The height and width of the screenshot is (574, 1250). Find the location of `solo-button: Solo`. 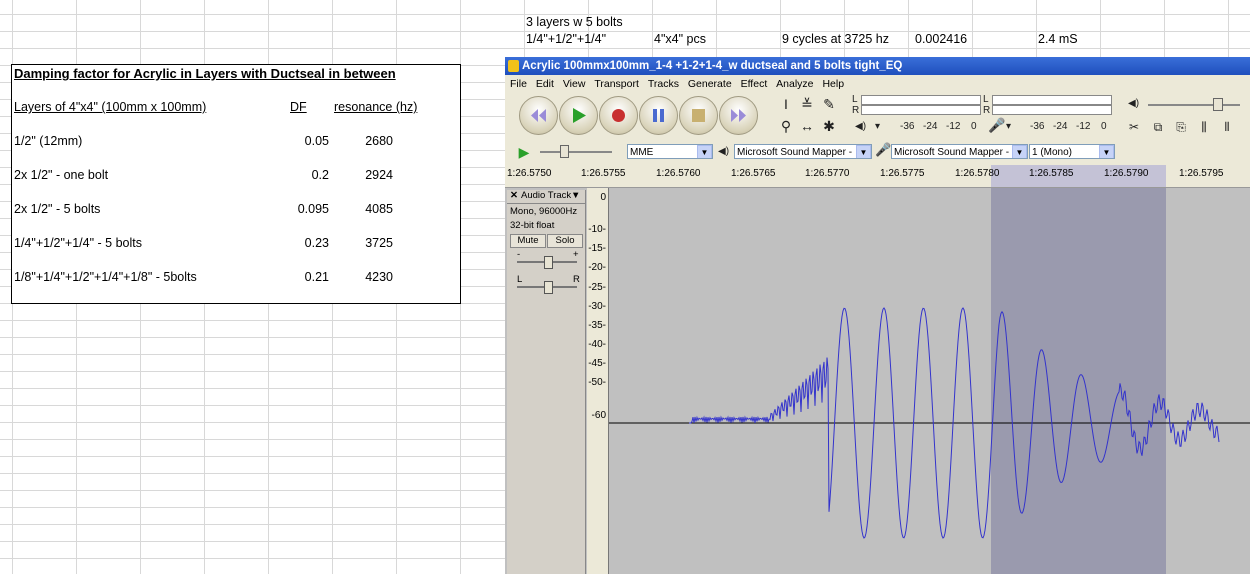

solo-button: Solo is located at coordinates (565, 241).